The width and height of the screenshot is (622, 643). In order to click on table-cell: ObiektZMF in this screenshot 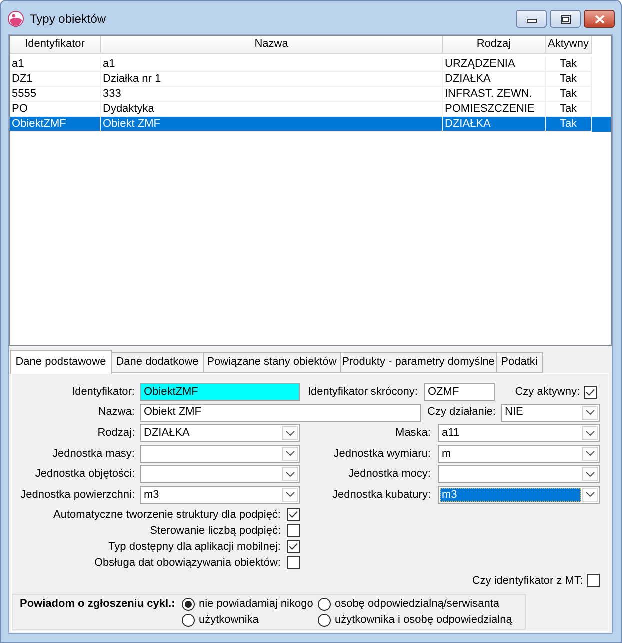, I will do `click(55, 124)`.